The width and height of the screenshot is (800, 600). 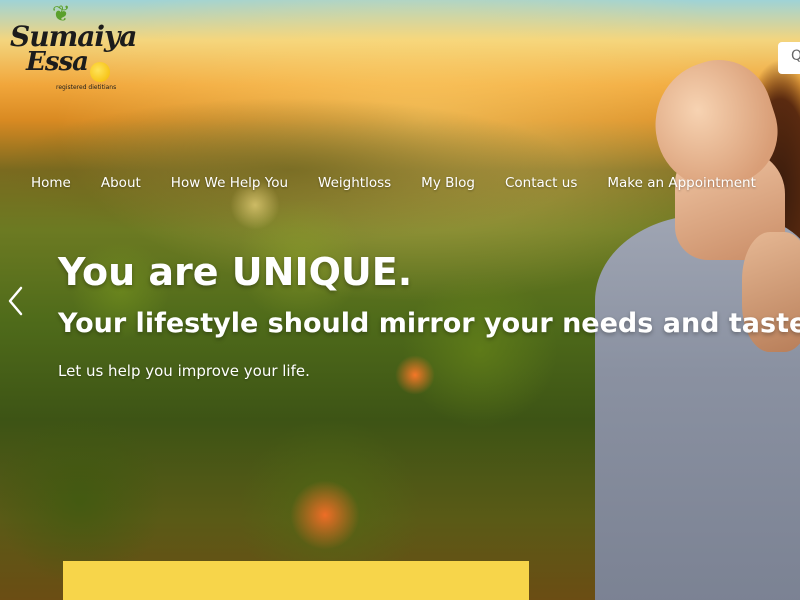 I want to click on nav-item-weightloss: Weightloss, so click(x=354, y=184).